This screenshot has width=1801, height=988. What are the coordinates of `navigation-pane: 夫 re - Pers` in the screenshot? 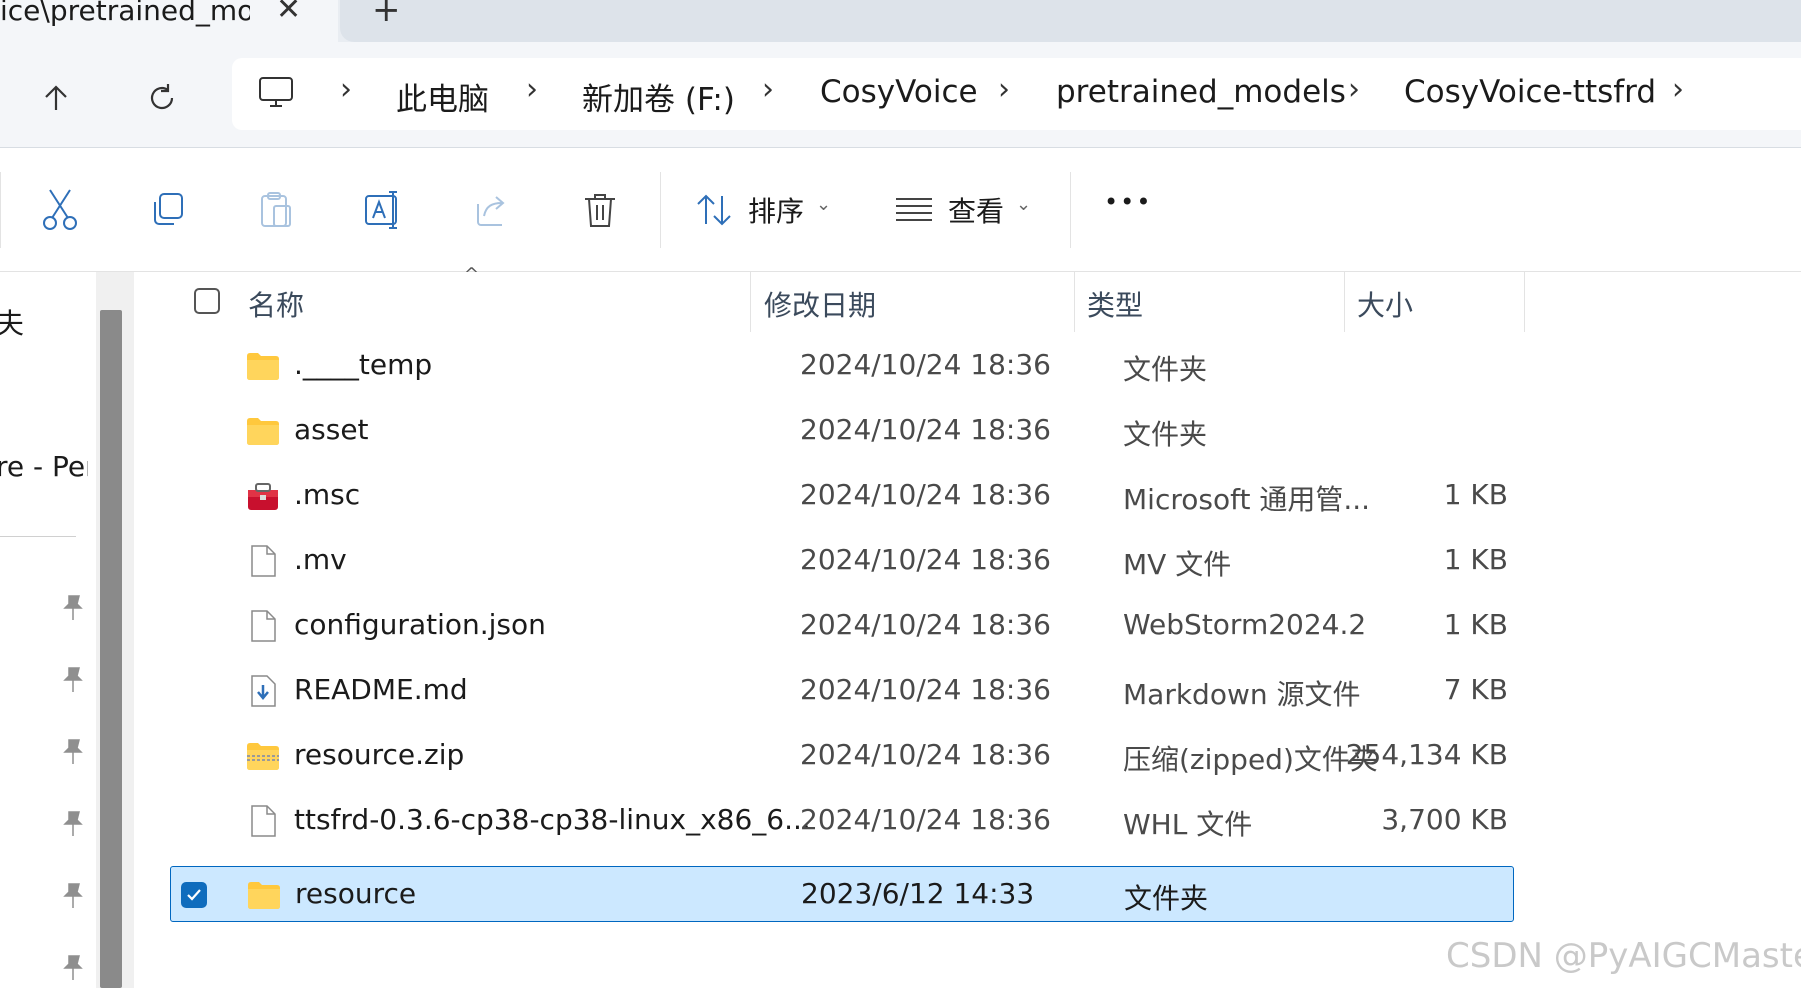 It's located at (48, 630).